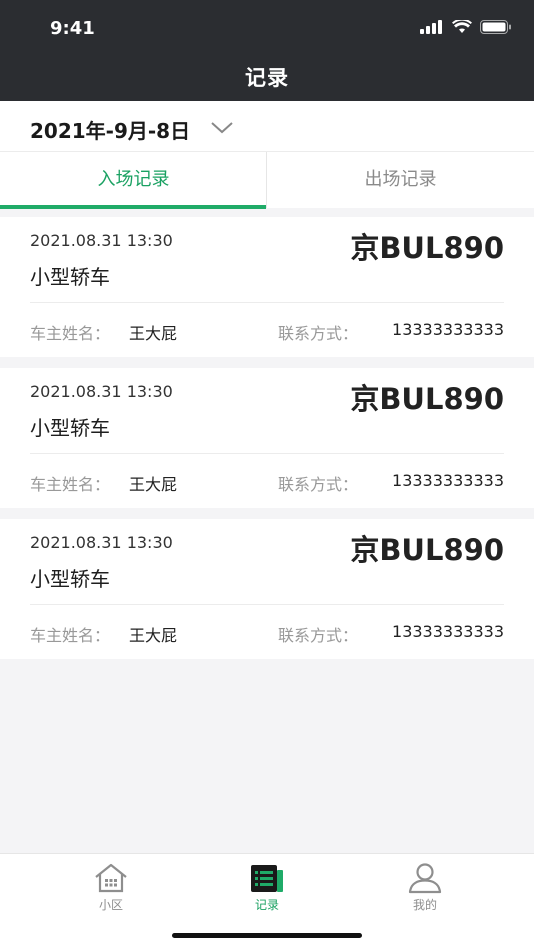 The height and width of the screenshot is (950, 534). I want to click on date-selector: 2021年-9月-8日, so click(267, 126).